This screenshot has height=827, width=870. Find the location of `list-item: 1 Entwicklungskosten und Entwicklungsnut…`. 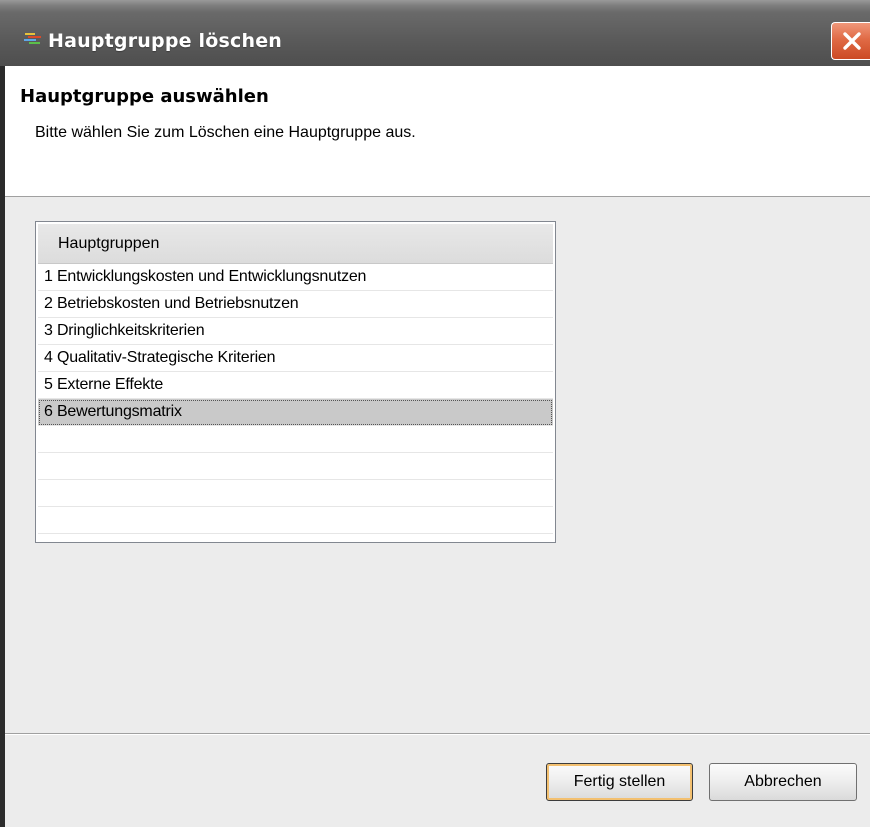

list-item: 1 Entwicklungskosten und Entwicklungsnut… is located at coordinates (295, 277).